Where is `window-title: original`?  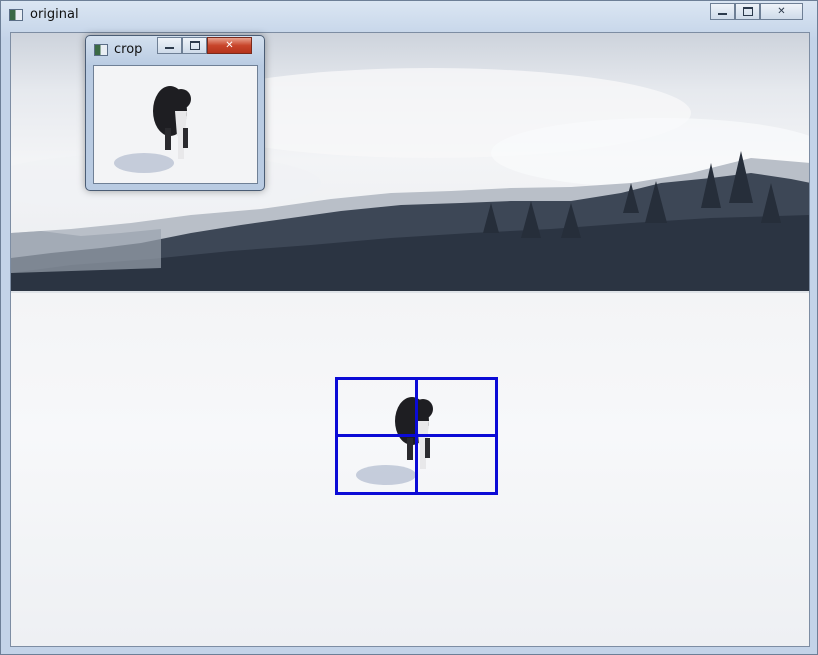
window-title: original is located at coordinates (54, 14).